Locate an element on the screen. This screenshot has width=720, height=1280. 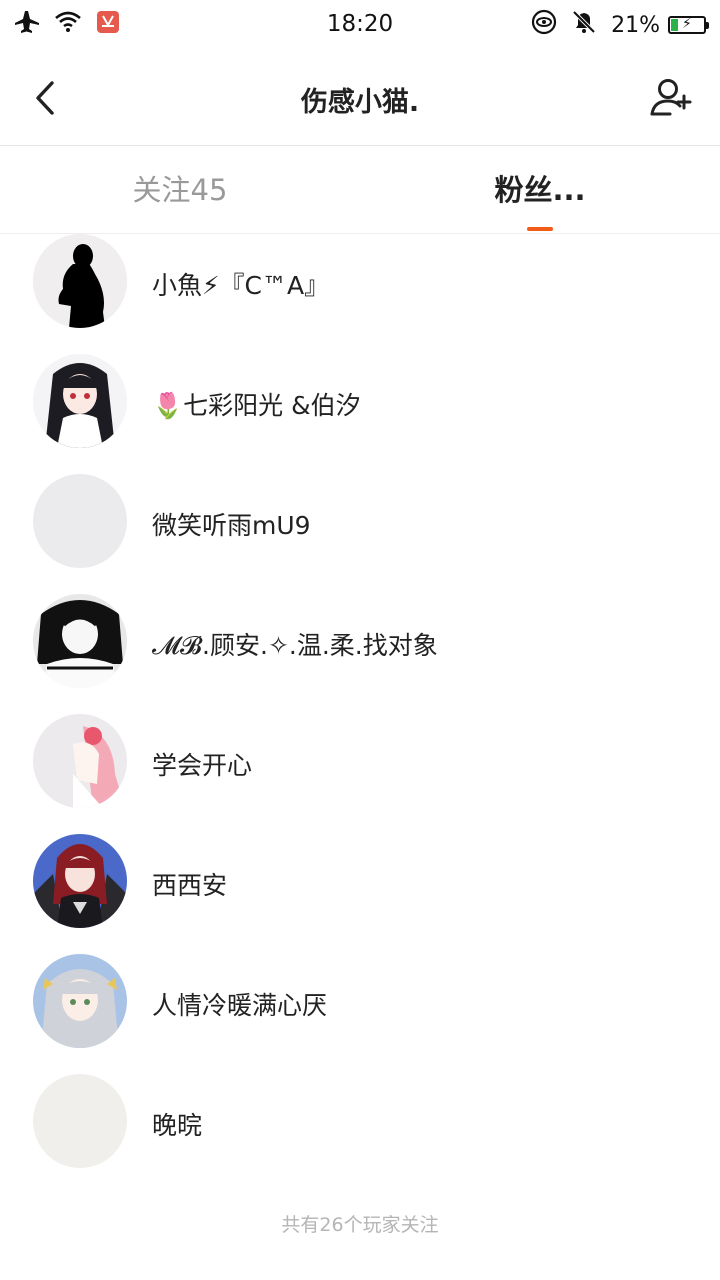
fan-name: 晚晥 is located at coordinates (177, 1125).